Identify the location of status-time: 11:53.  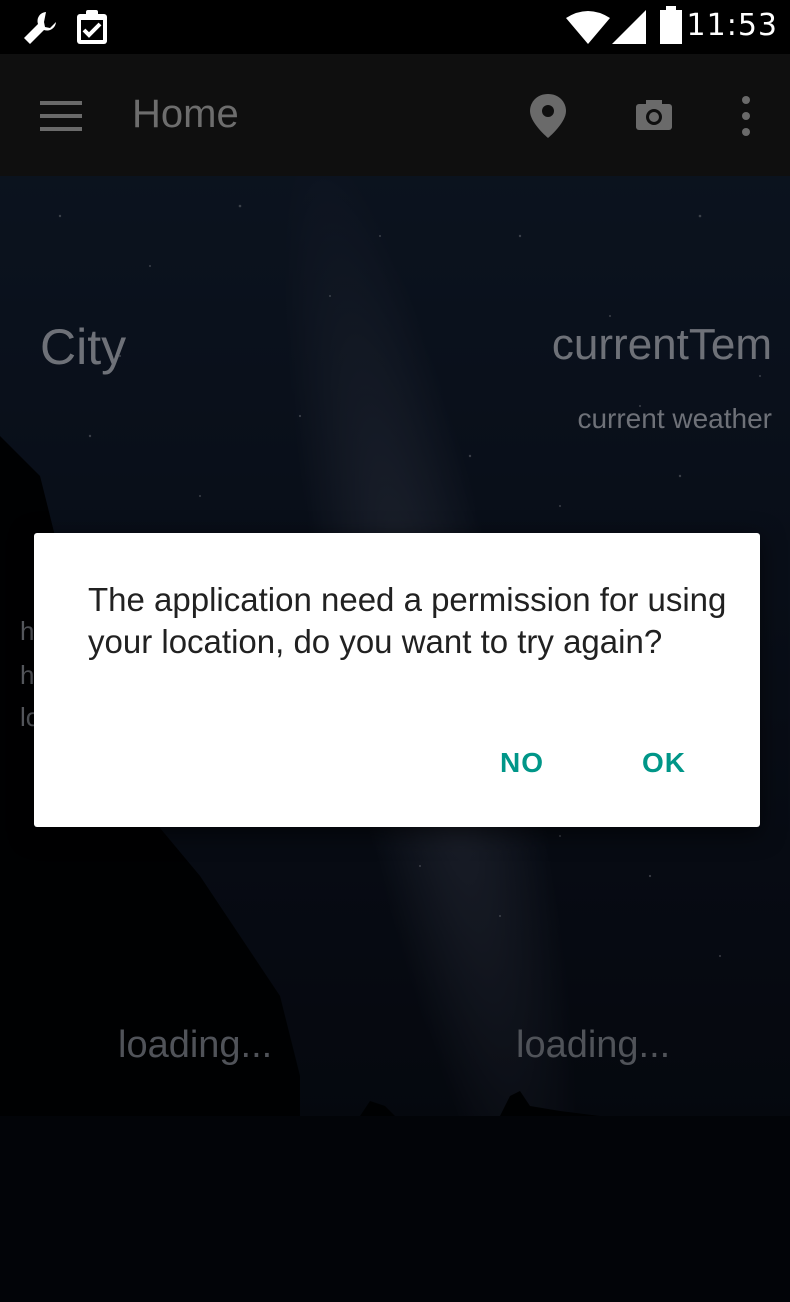
(732, 25).